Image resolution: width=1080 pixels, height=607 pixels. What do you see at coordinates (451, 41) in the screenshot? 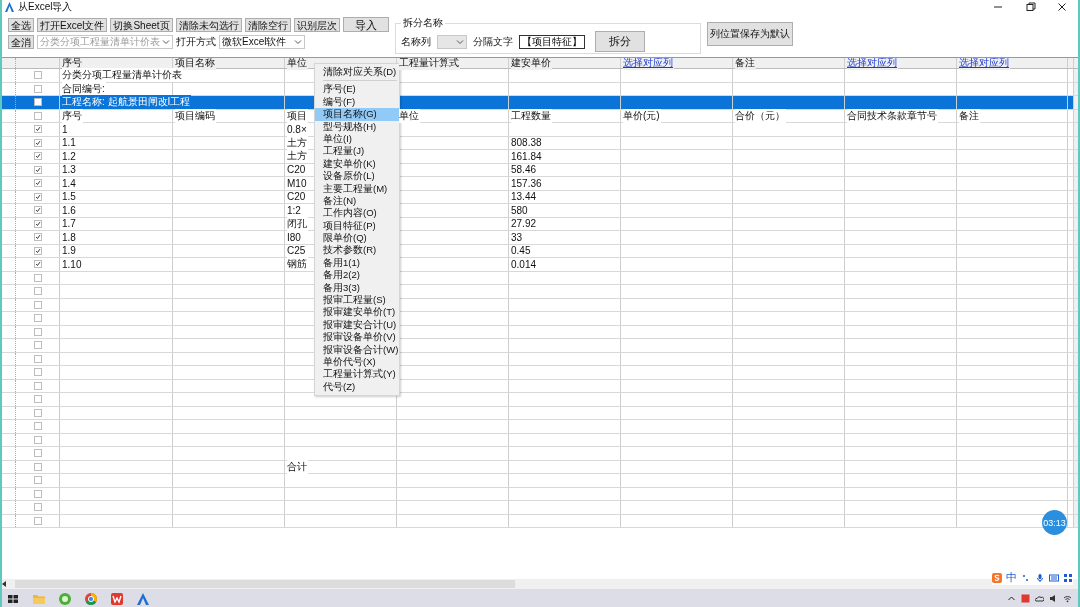
I see `name-column-dropdown` at bounding box center [451, 41].